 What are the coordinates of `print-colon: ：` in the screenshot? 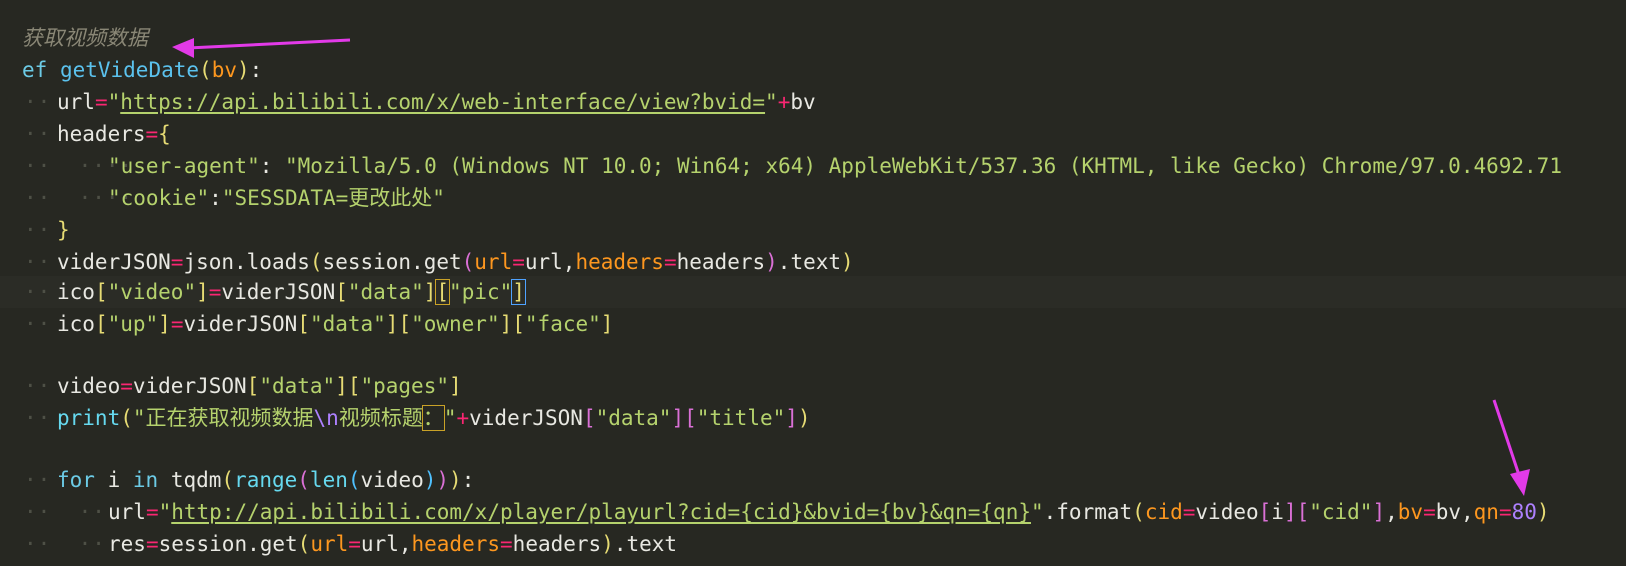 It's located at (433, 418).